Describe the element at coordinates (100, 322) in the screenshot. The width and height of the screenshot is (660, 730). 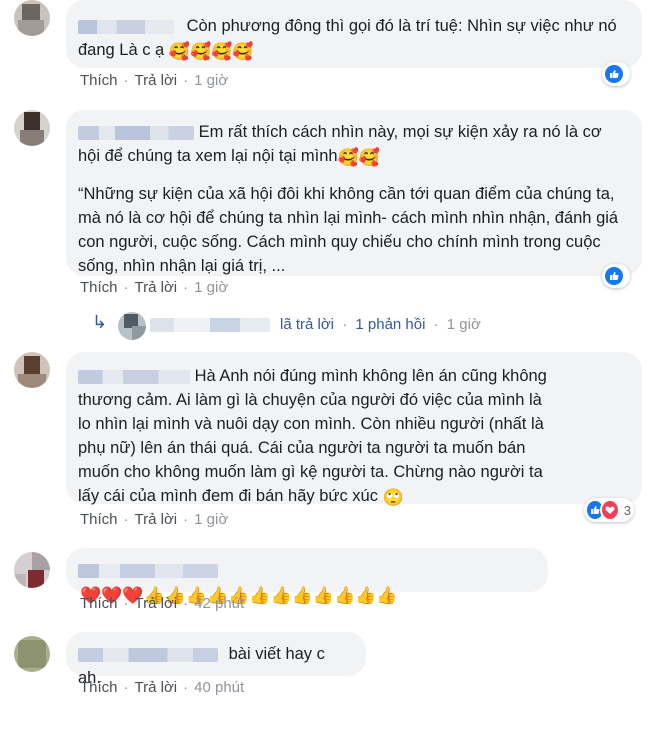
I see `reply-arrow-icon: ↳` at that location.